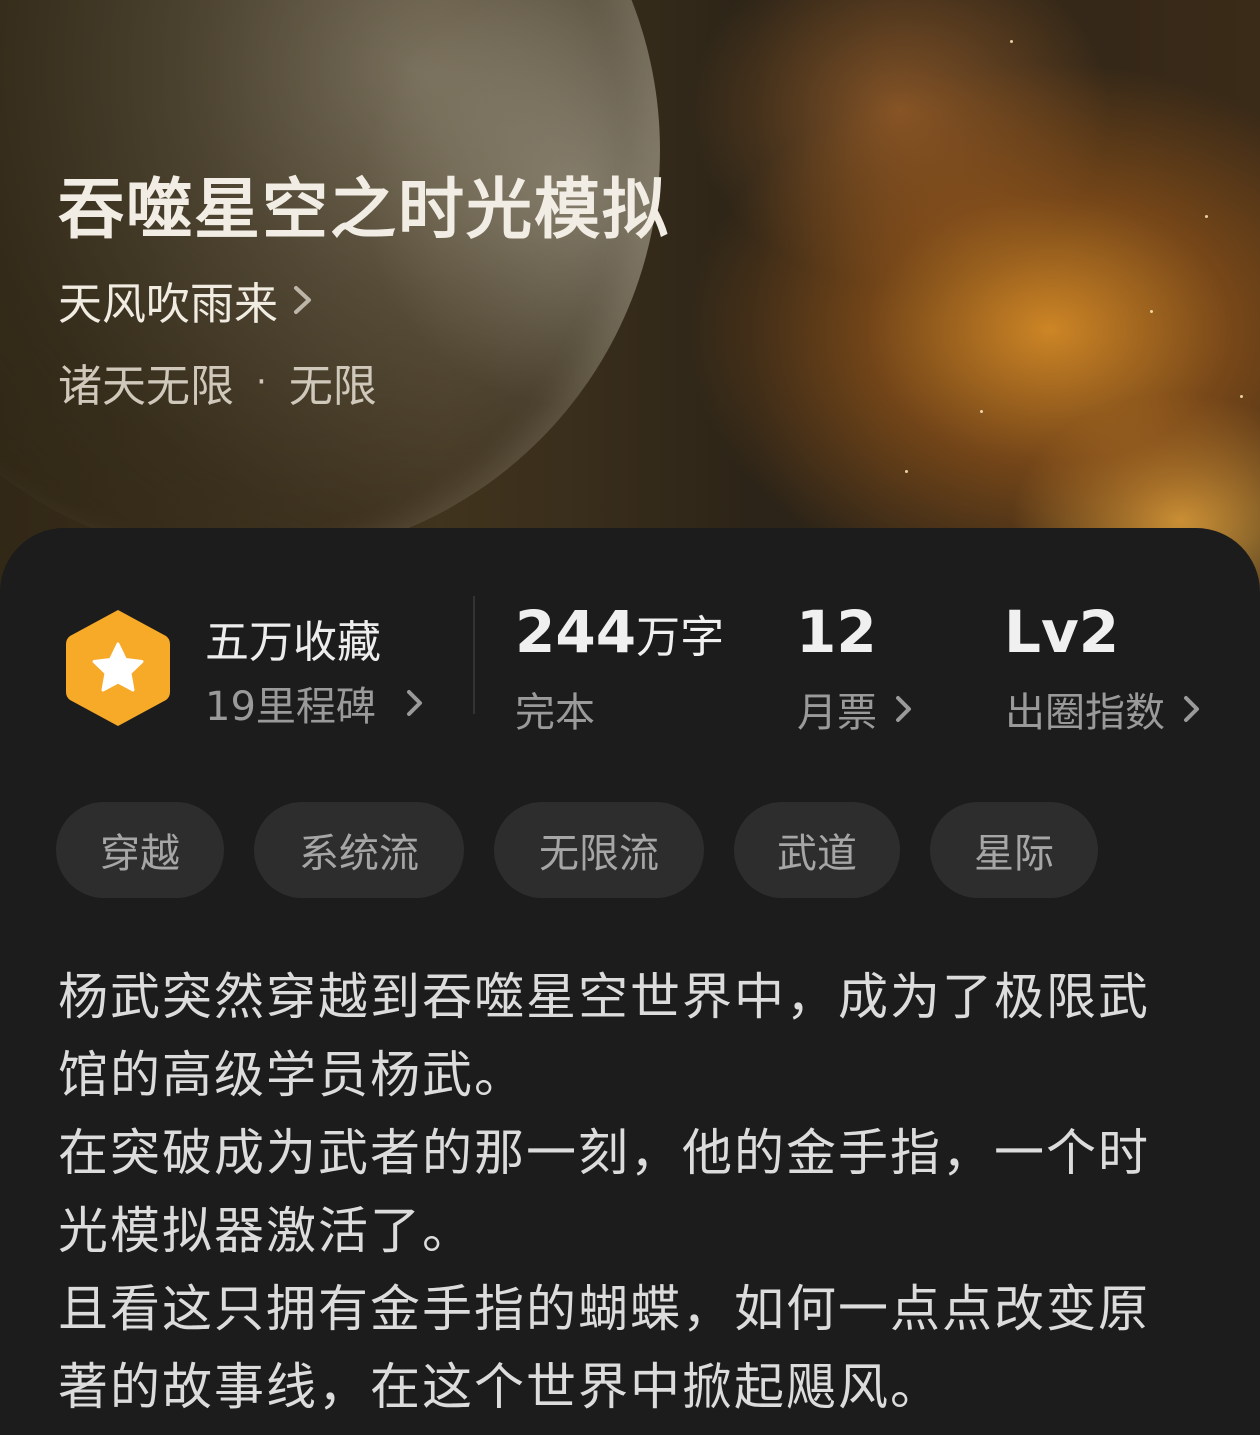  What do you see at coordinates (836, 632) in the screenshot?
I see `monthly-votes-count: 12` at bounding box center [836, 632].